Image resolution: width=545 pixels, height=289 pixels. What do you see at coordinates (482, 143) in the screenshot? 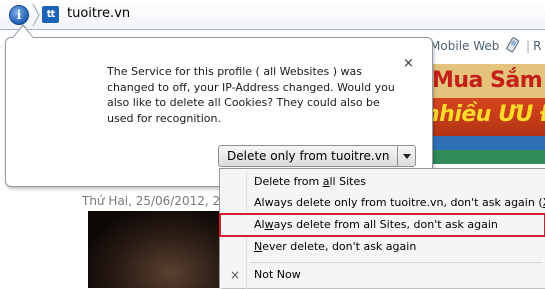
I see `banner-strip` at bounding box center [482, 143].